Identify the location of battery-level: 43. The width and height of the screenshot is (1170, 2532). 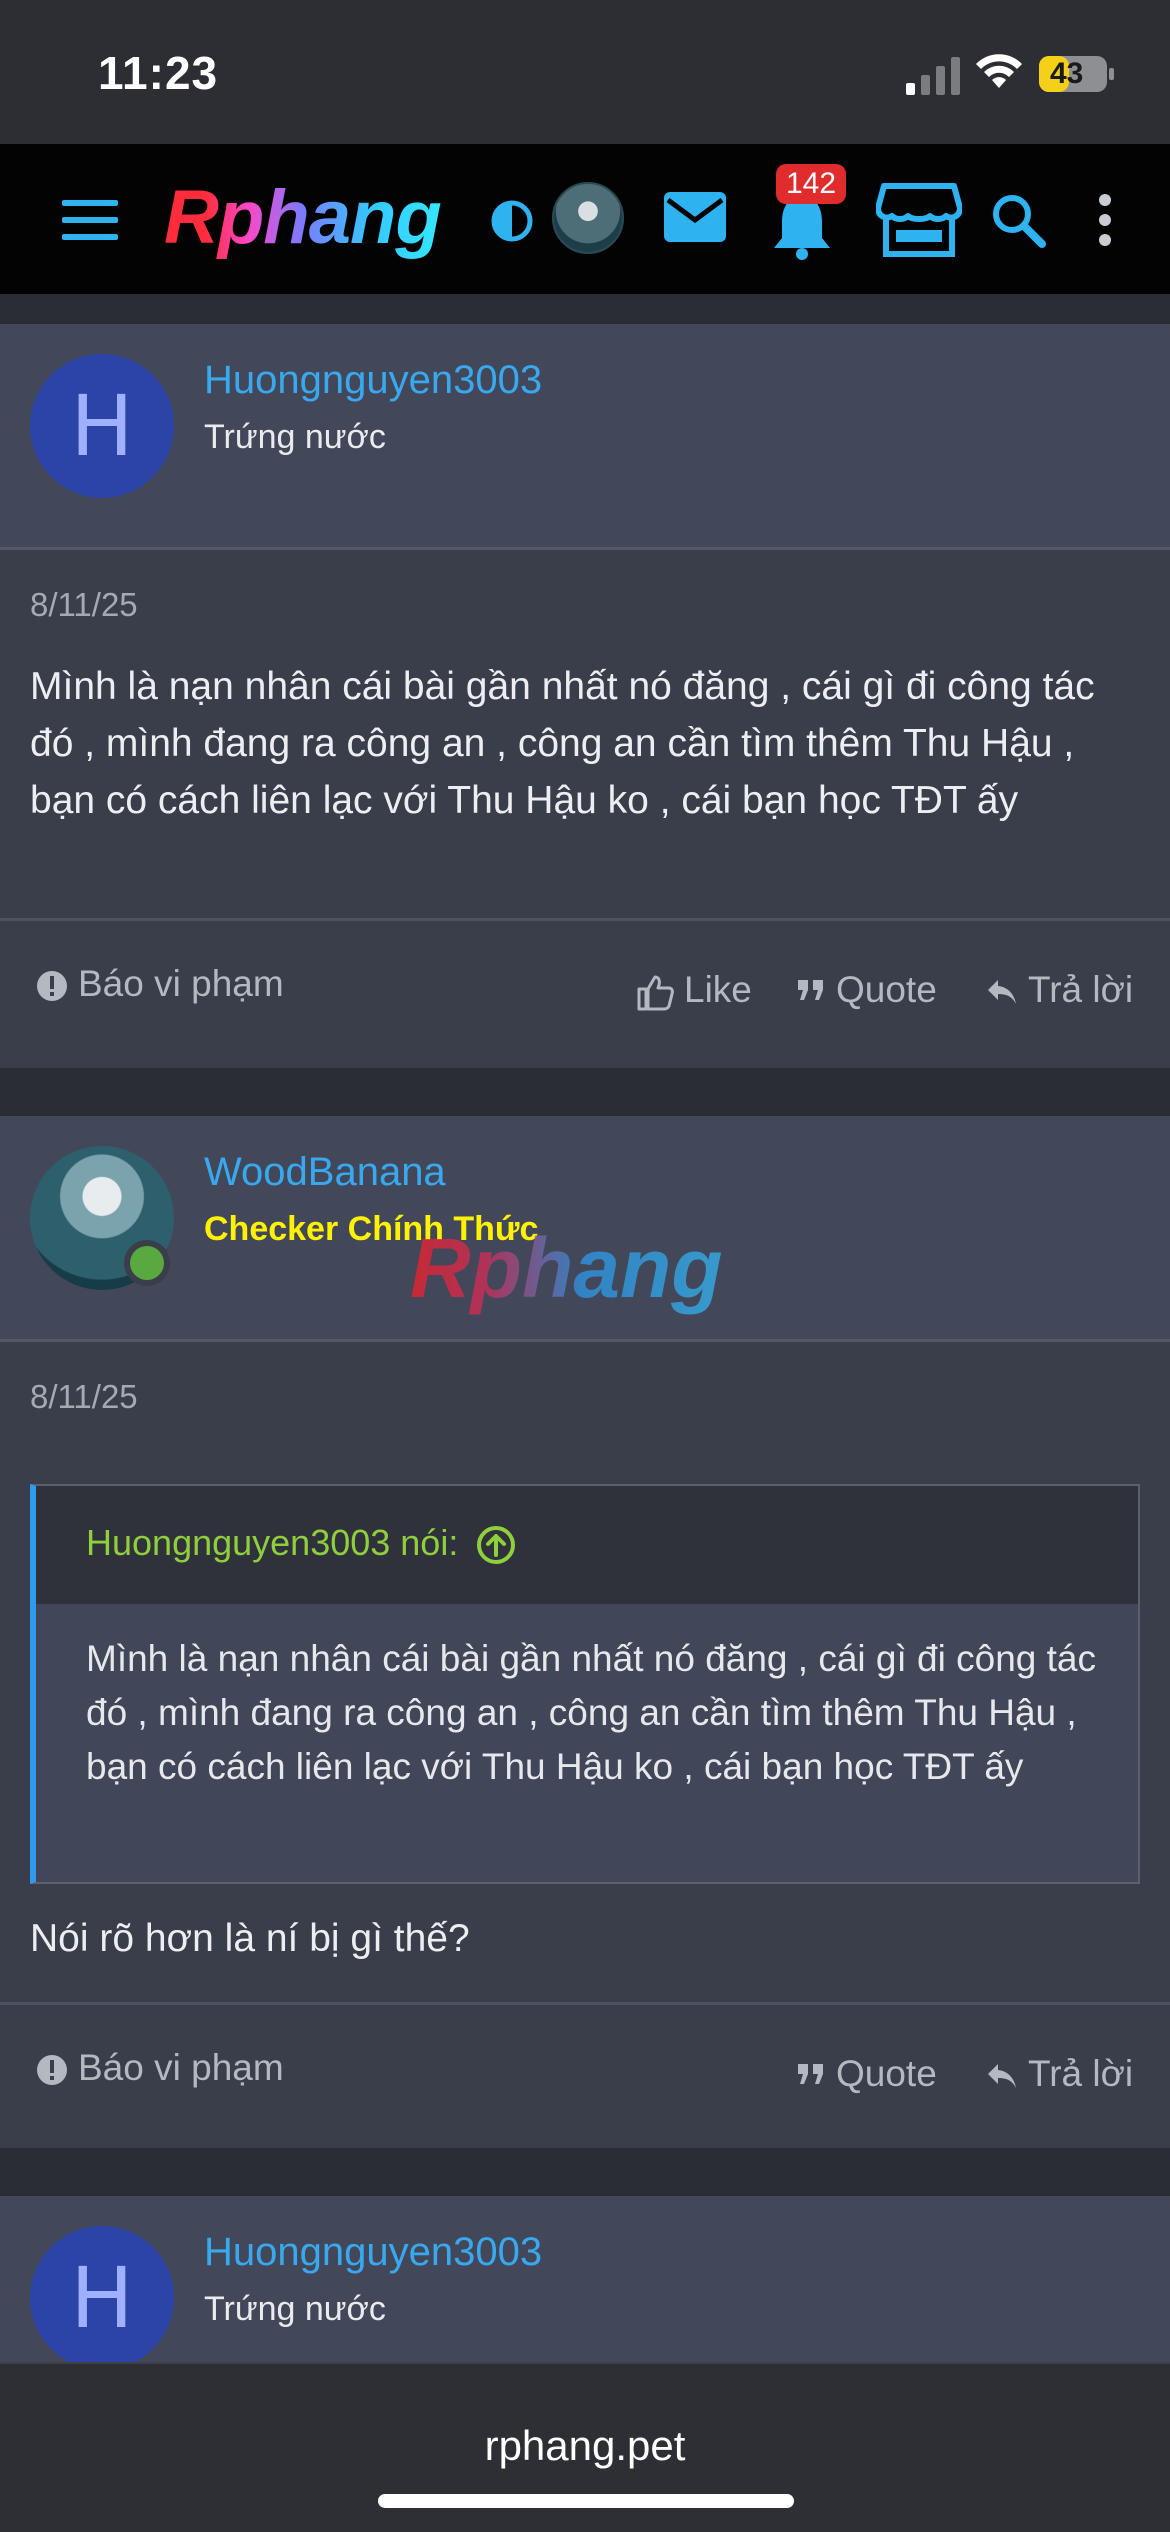
(1067, 73).